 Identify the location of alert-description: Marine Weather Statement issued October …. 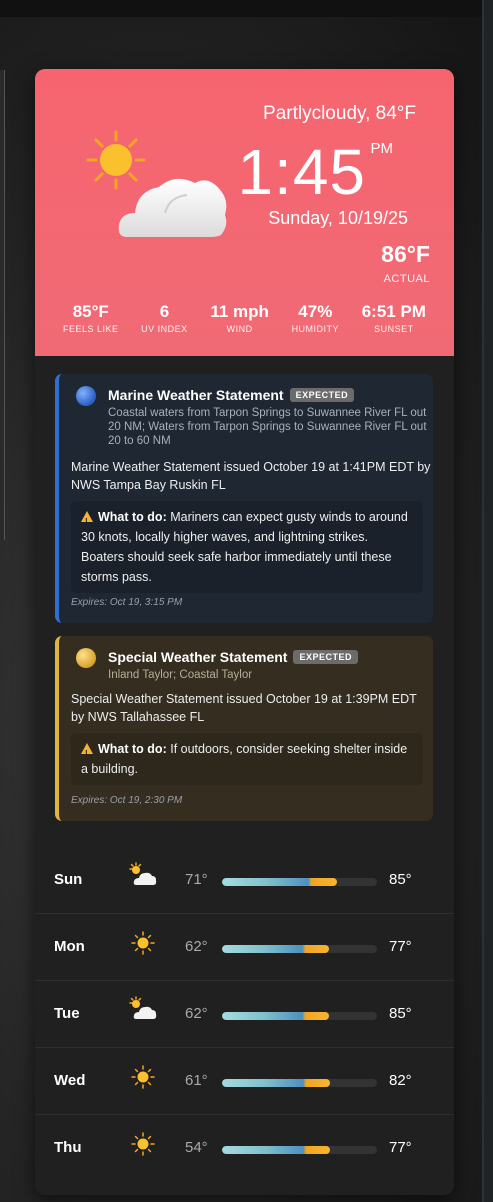
(251, 476).